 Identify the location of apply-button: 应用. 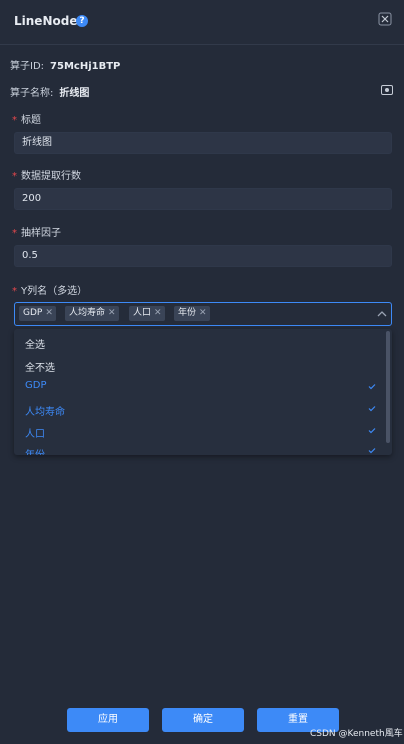
(108, 720).